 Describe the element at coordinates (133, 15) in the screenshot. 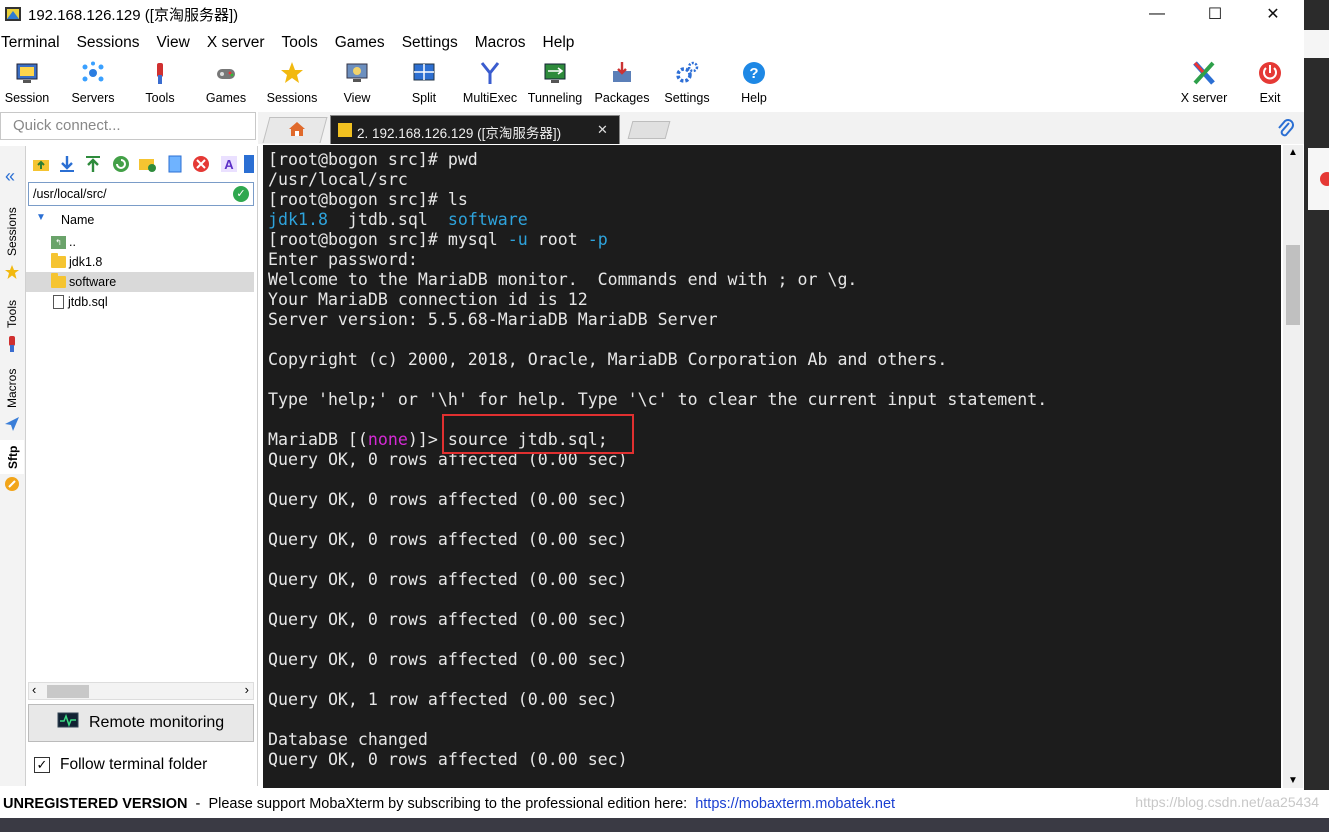

I see `window-title: 192.168.126.129 ([京淘服务器])` at that location.